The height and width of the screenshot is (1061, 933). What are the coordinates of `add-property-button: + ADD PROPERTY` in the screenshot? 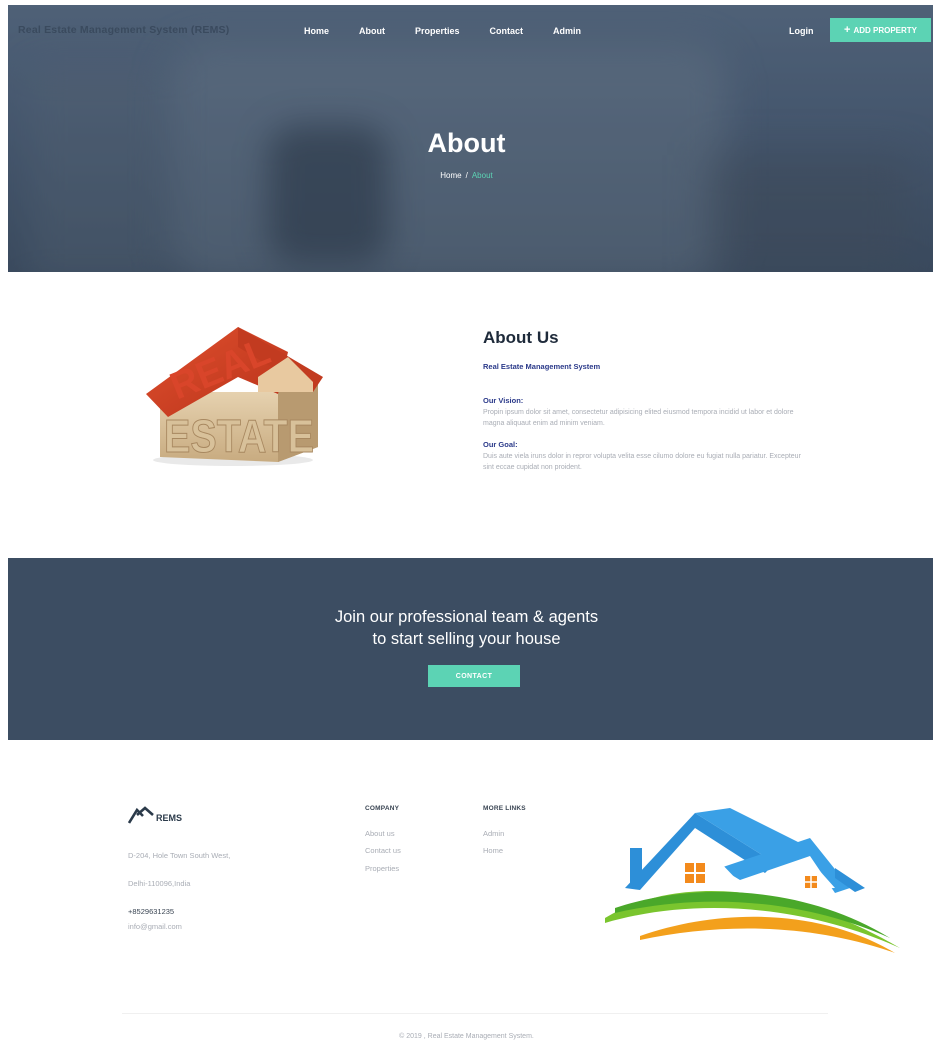 It's located at (880, 30).